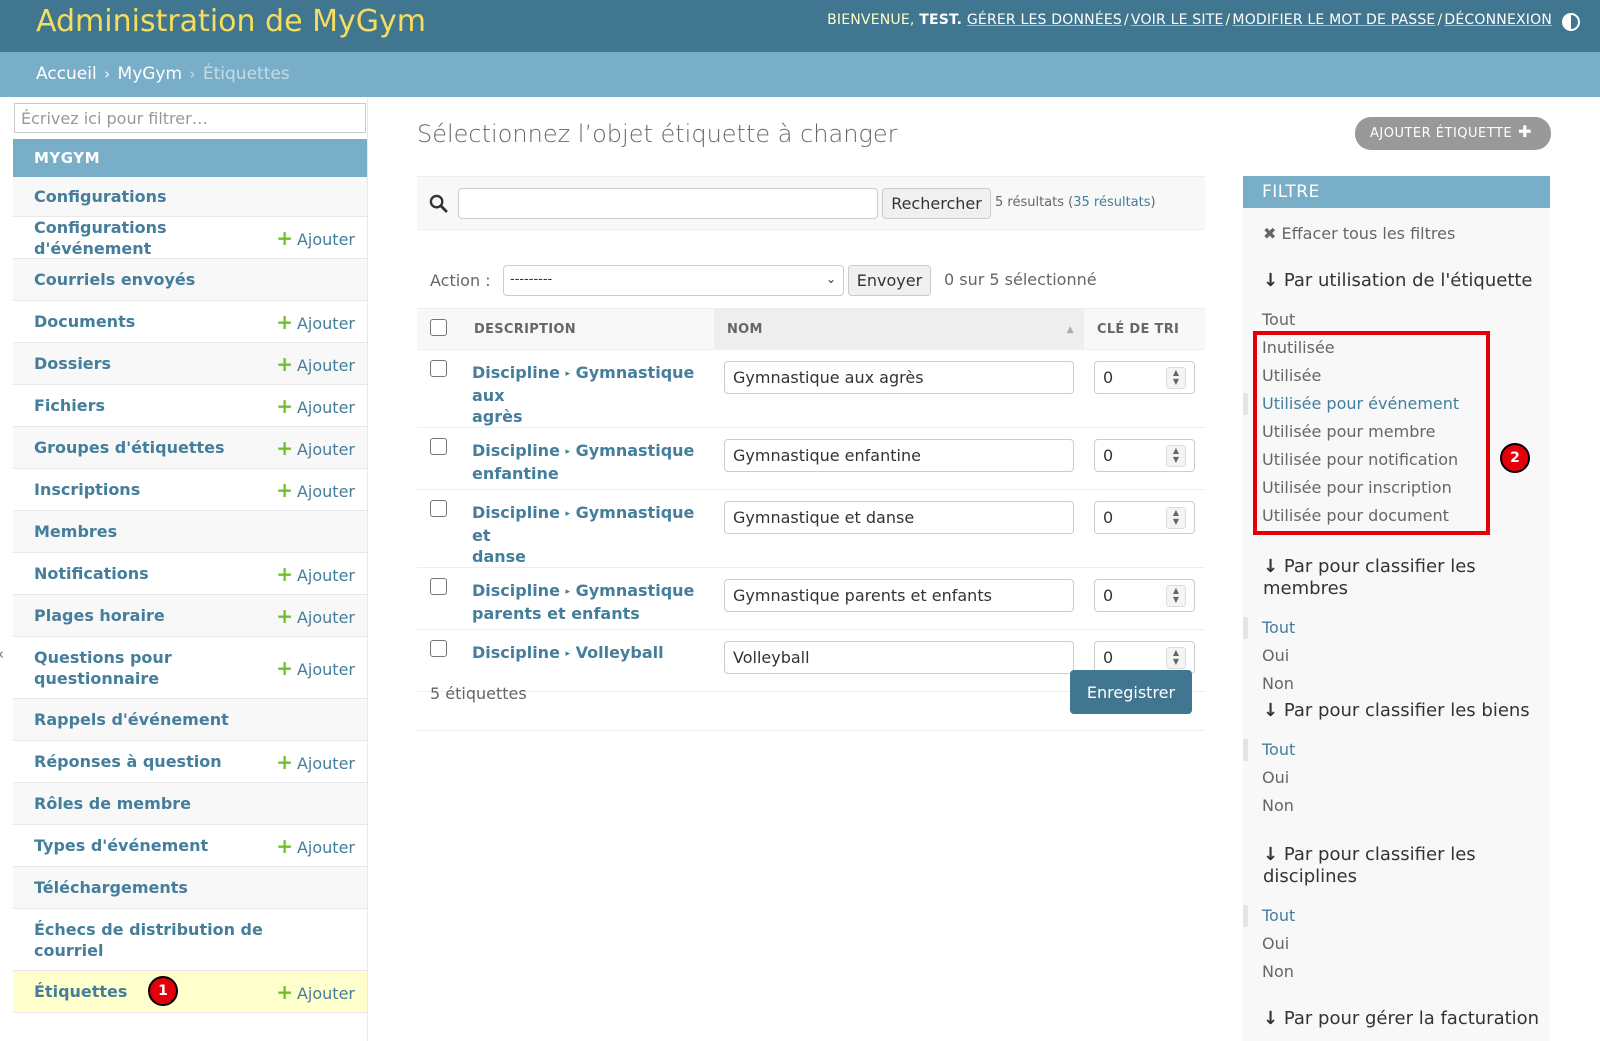  What do you see at coordinates (1044, 20) in the screenshot?
I see `manage-data-link: Gérer les données` at bounding box center [1044, 20].